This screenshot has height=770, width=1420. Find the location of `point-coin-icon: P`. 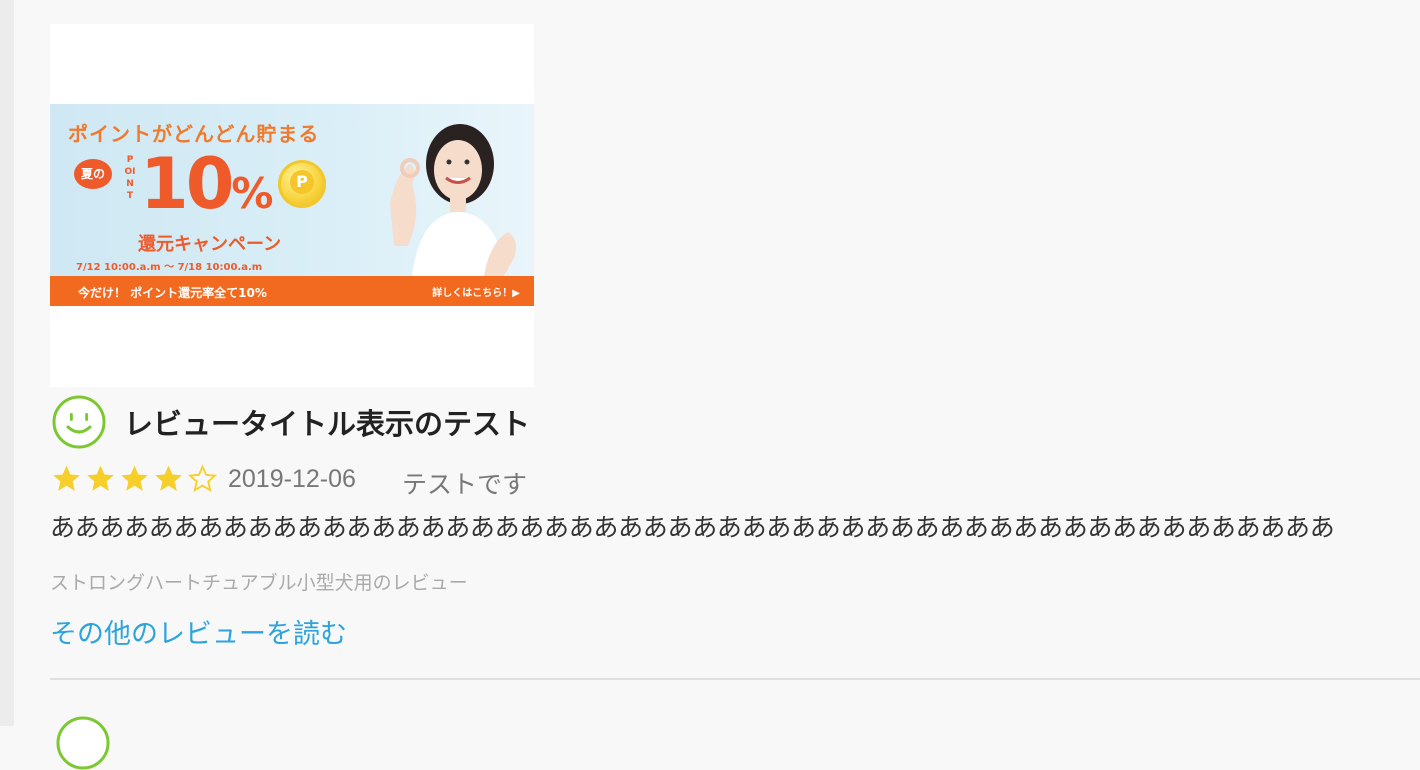

point-coin-icon: P is located at coordinates (302, 184).